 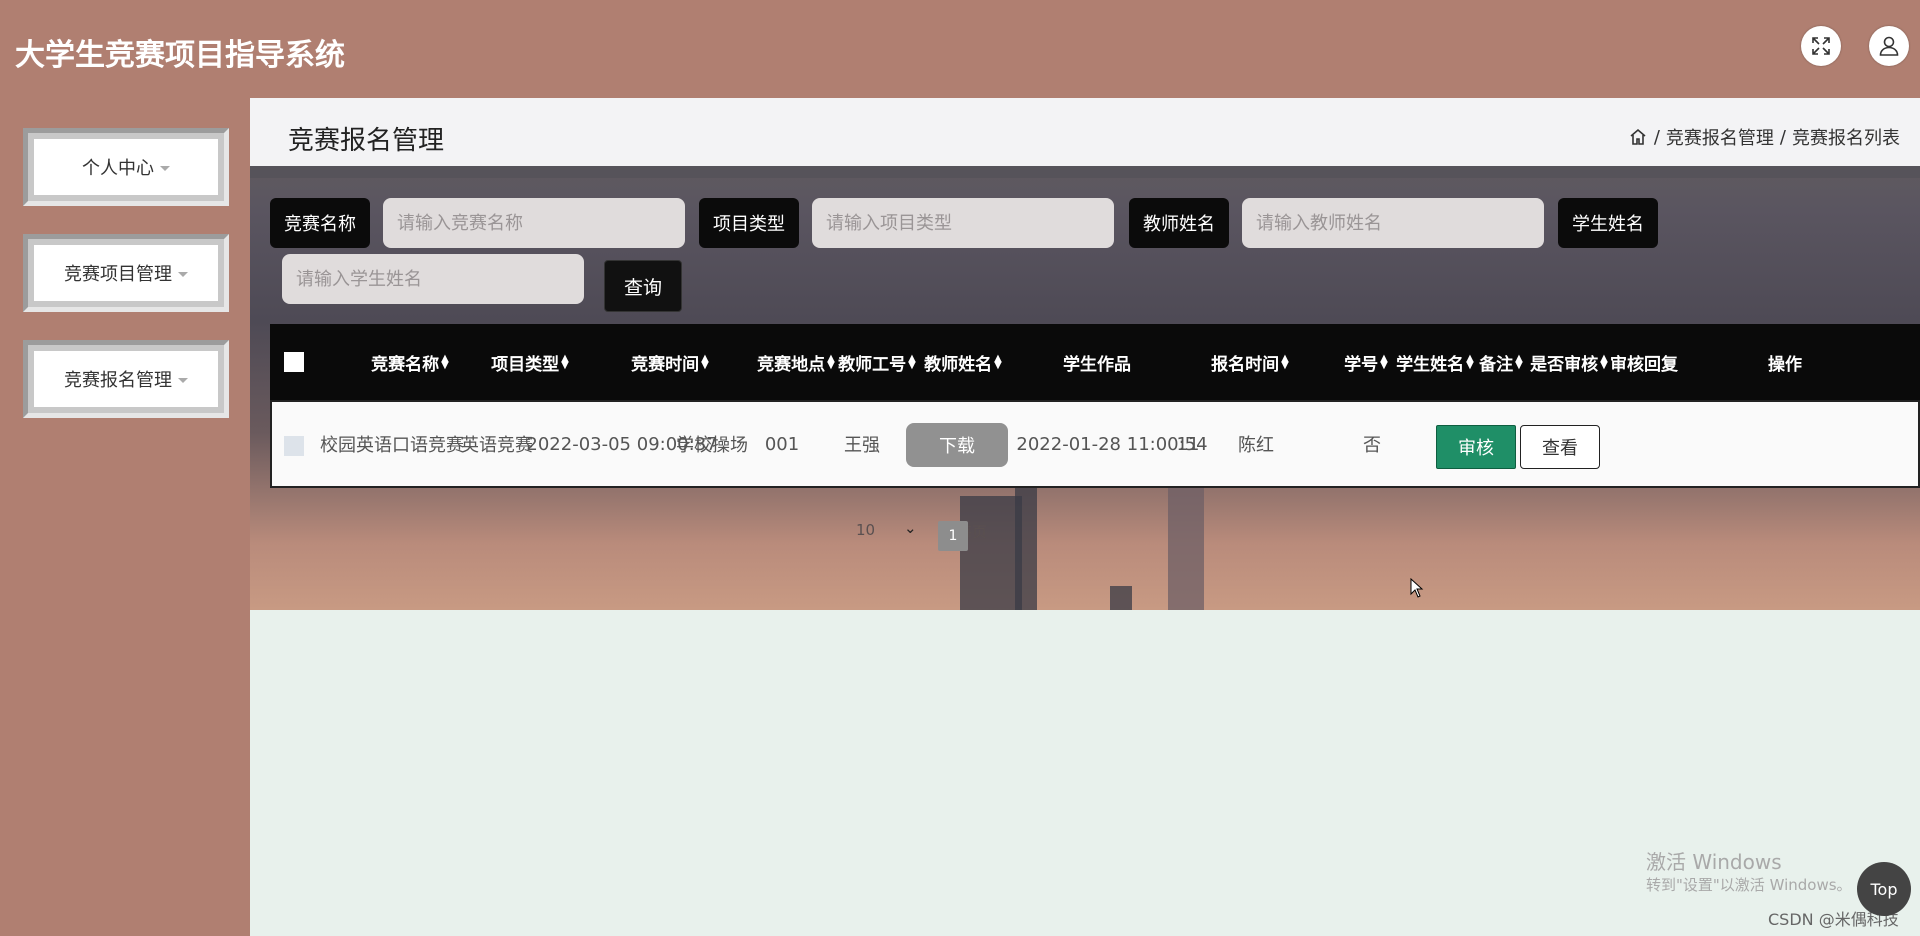 What do you see at coordinates (749, 223) in the screenshot?
I see `project-type-label: 项目类型` at bounding box center [749, 223].